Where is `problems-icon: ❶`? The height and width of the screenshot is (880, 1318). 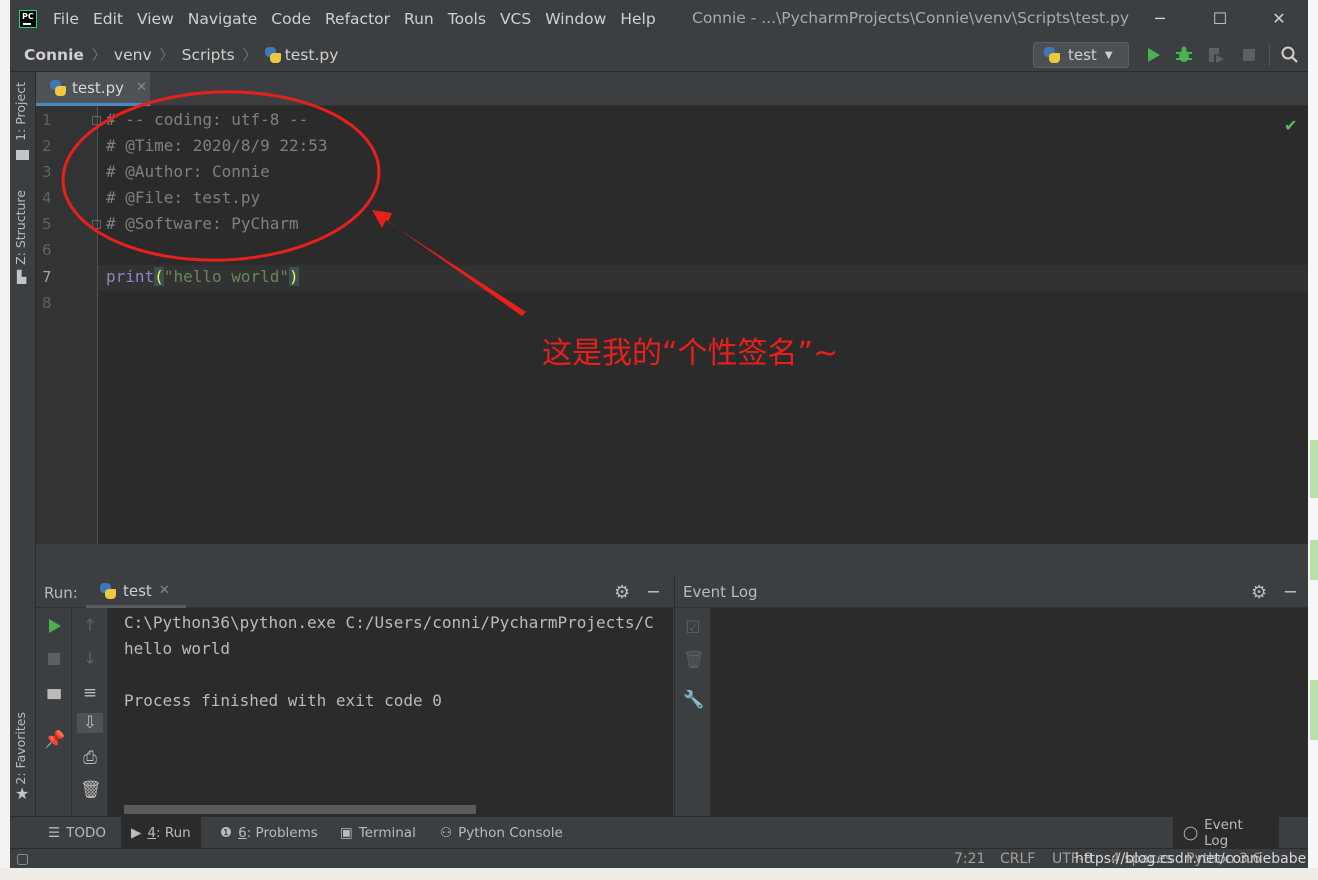
problems-icon: ❶ is located at coordinates (226, 833).